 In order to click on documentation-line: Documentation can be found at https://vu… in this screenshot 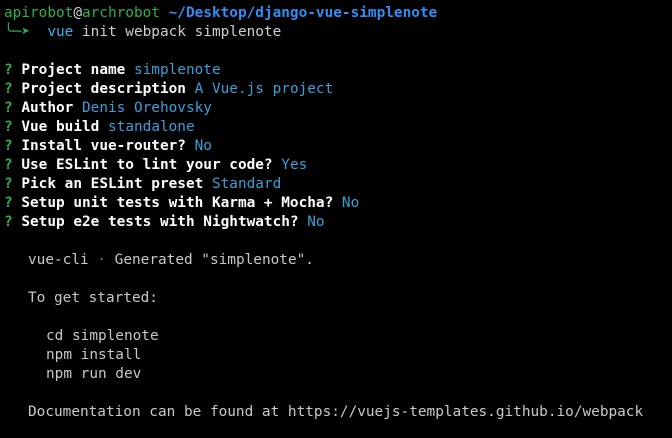, I will do `click(336, 412)`.